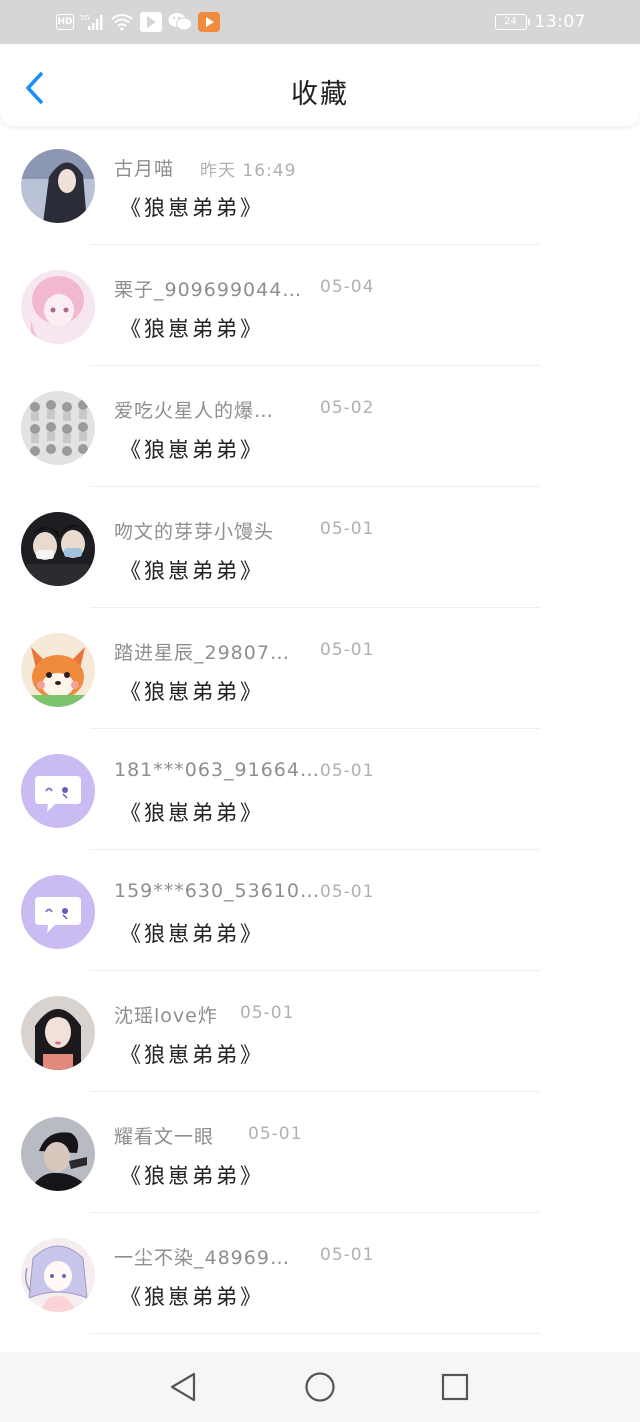 The width and height of the screenshot is (640, 1422). What do you see at coordinates (85, 18) in the screenshot?
I see `network-type-label: 5G` at bounding box center [85, 18].